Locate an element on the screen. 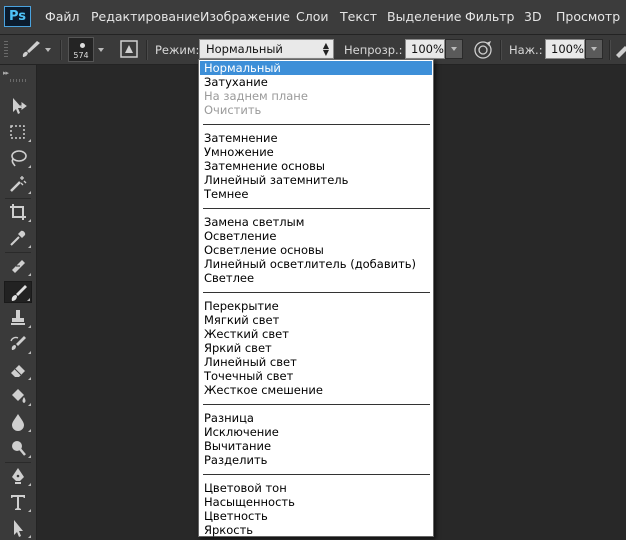 This screenshot has width=626, height=540. blend-mode-option: Разделить is located at coordinates (316, 460).